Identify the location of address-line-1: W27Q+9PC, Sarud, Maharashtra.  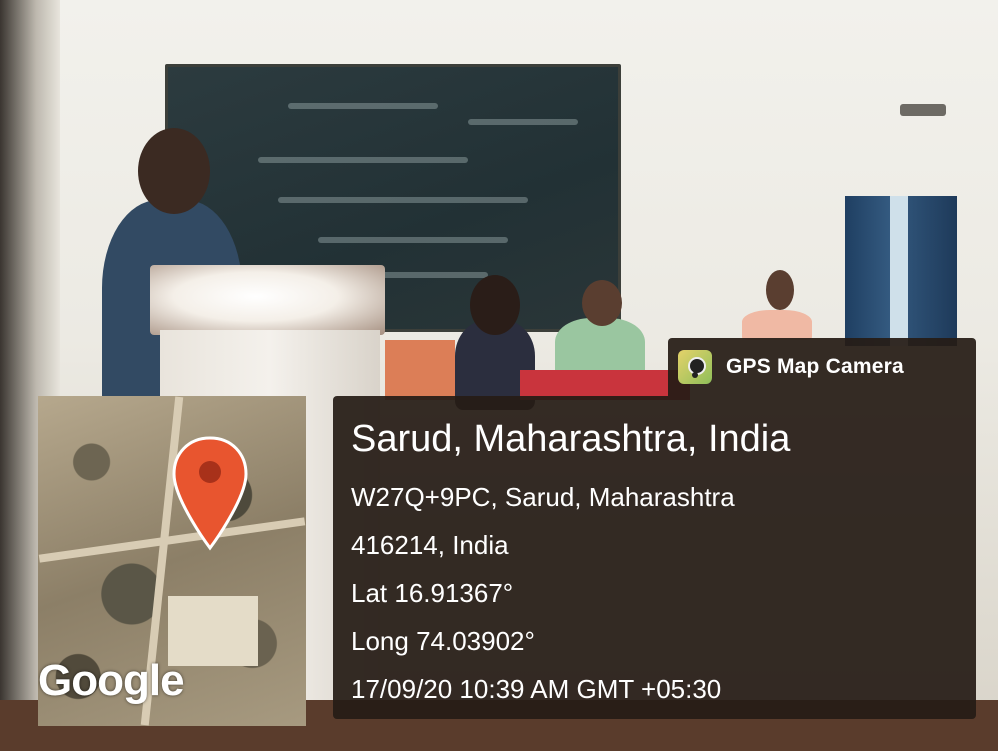
(543, 497).